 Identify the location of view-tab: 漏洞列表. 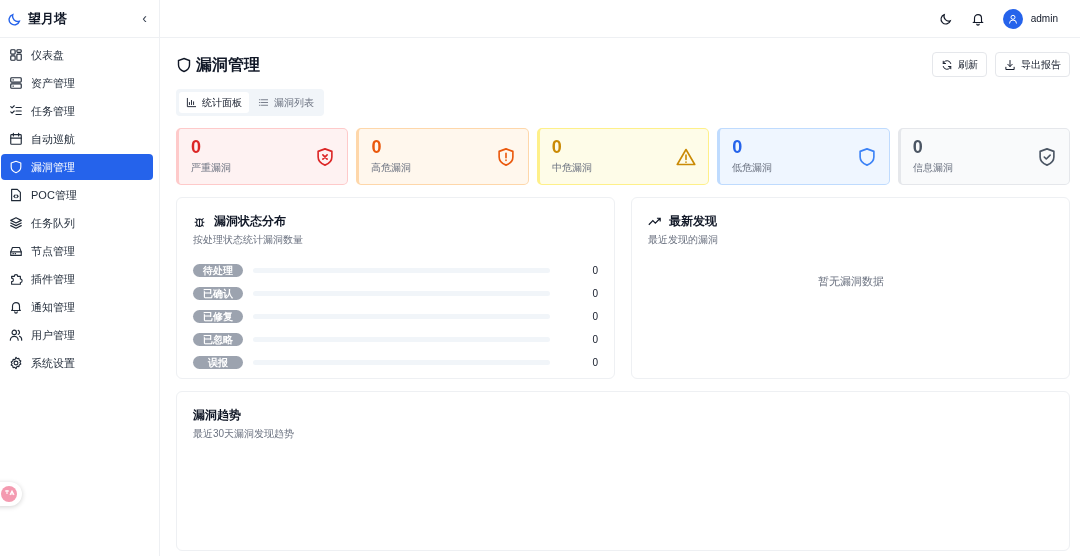
(286, 102).